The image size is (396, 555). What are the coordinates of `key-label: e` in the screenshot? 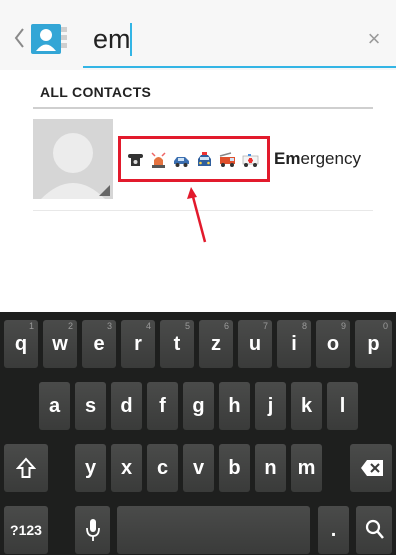 It's located at (99, 344).